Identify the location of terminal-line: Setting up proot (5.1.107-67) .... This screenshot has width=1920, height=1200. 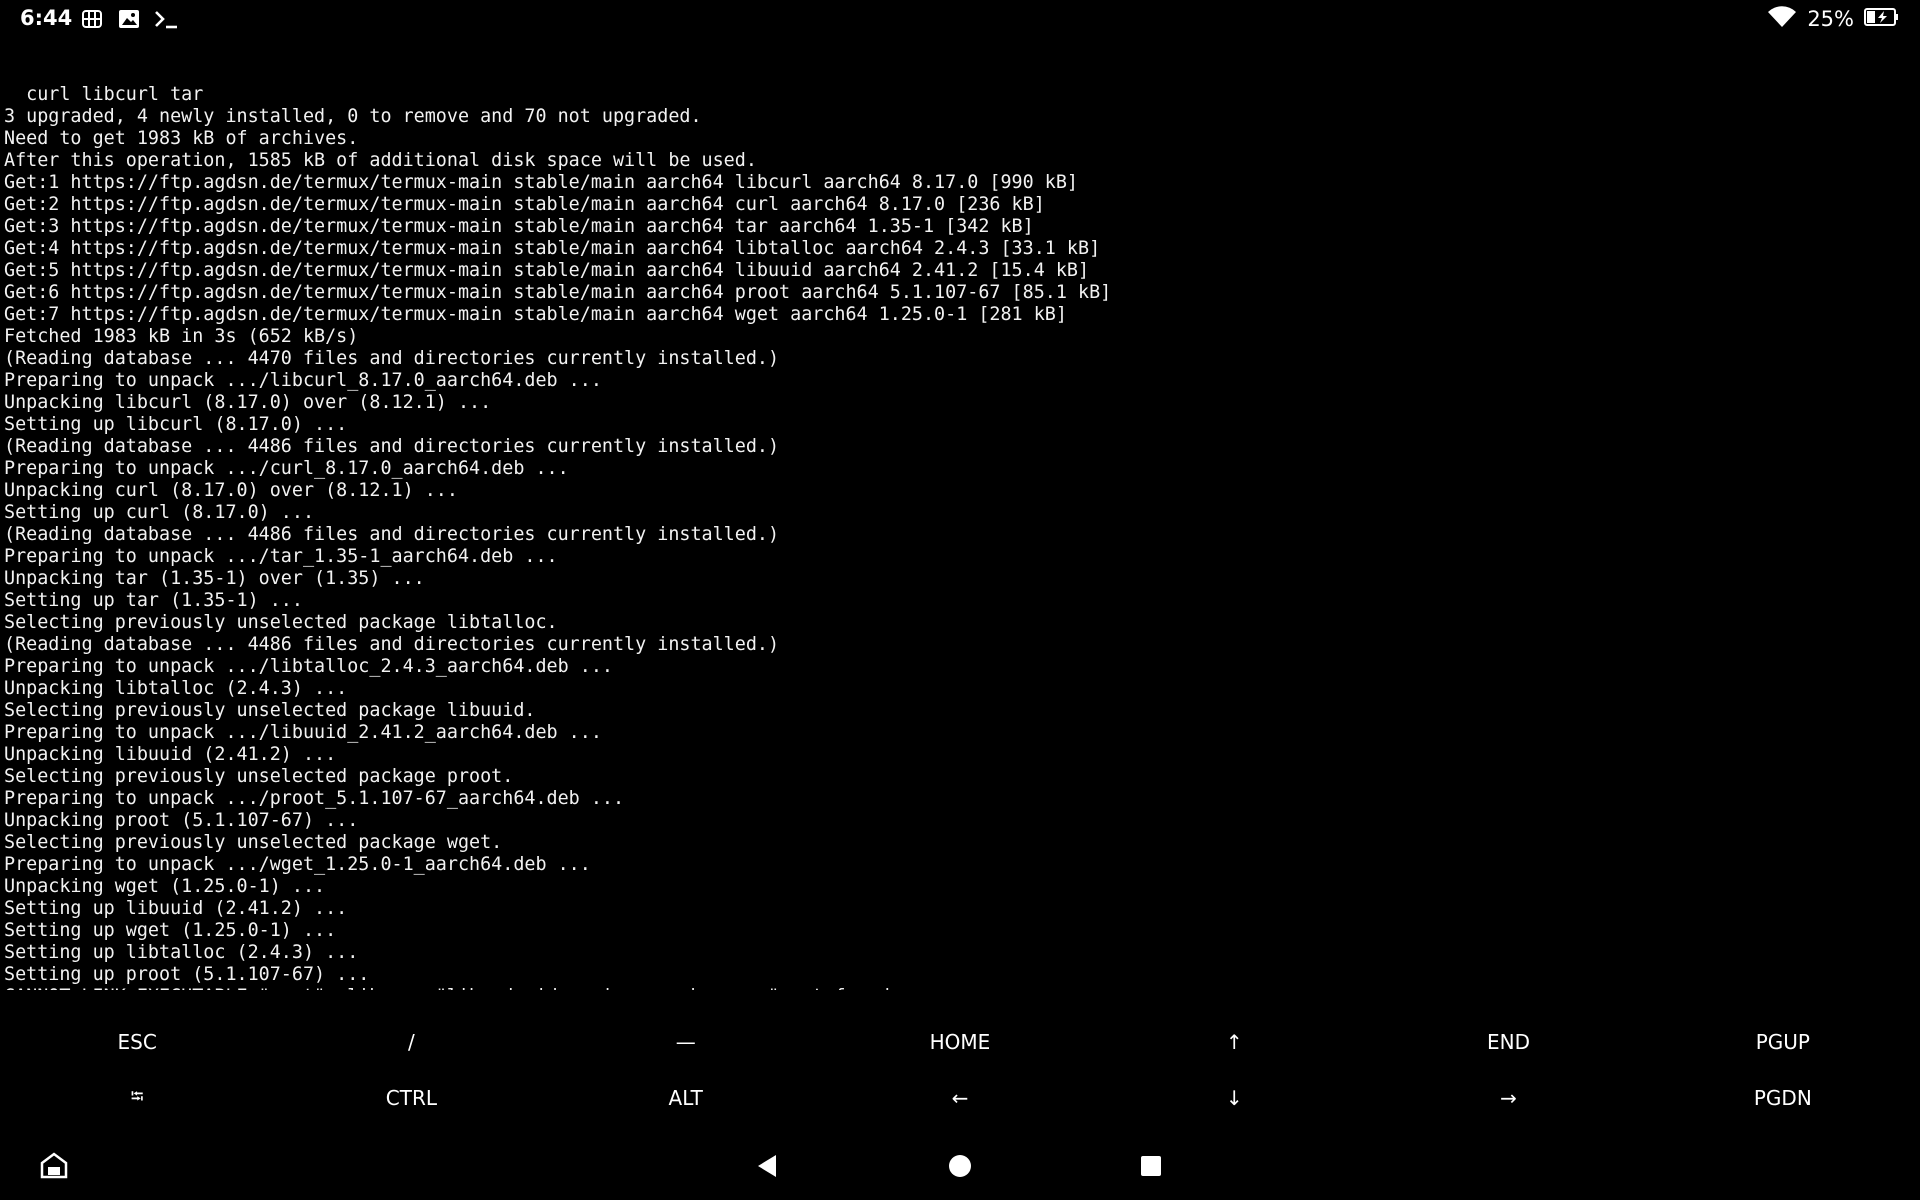
(187, 974).